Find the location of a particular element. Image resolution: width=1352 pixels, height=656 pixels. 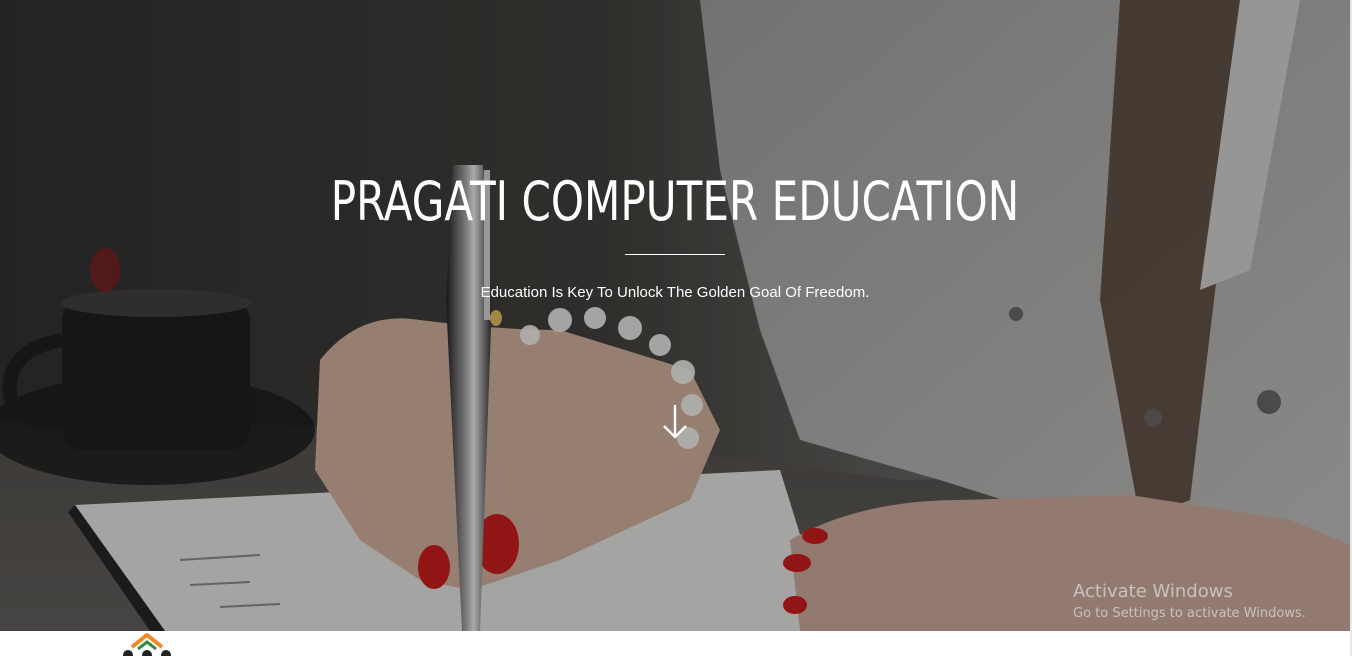

scroll-down-button is located at coordinates (675, 422).